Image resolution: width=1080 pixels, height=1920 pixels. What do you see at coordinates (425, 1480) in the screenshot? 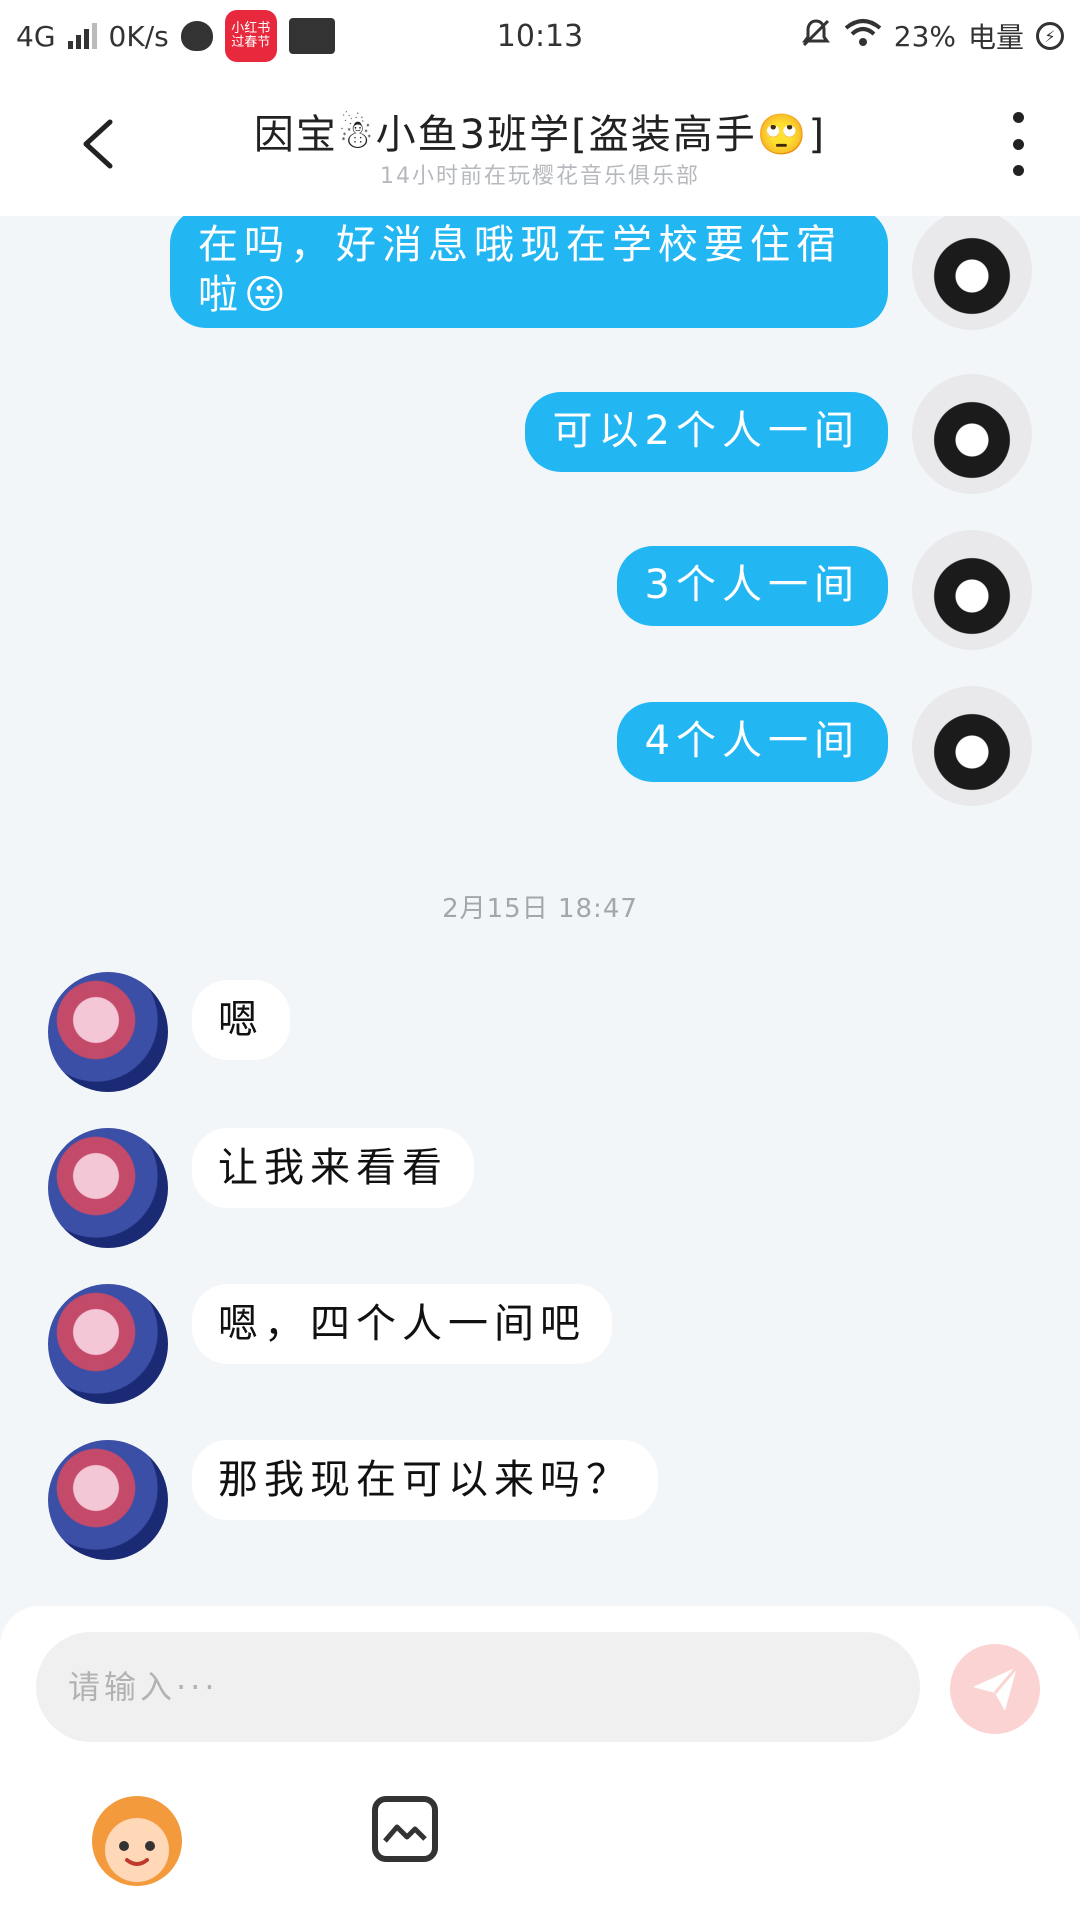
I see `message-bubble-incoming: 那我现在可以来吗？` at bounding box center [425, 1480].